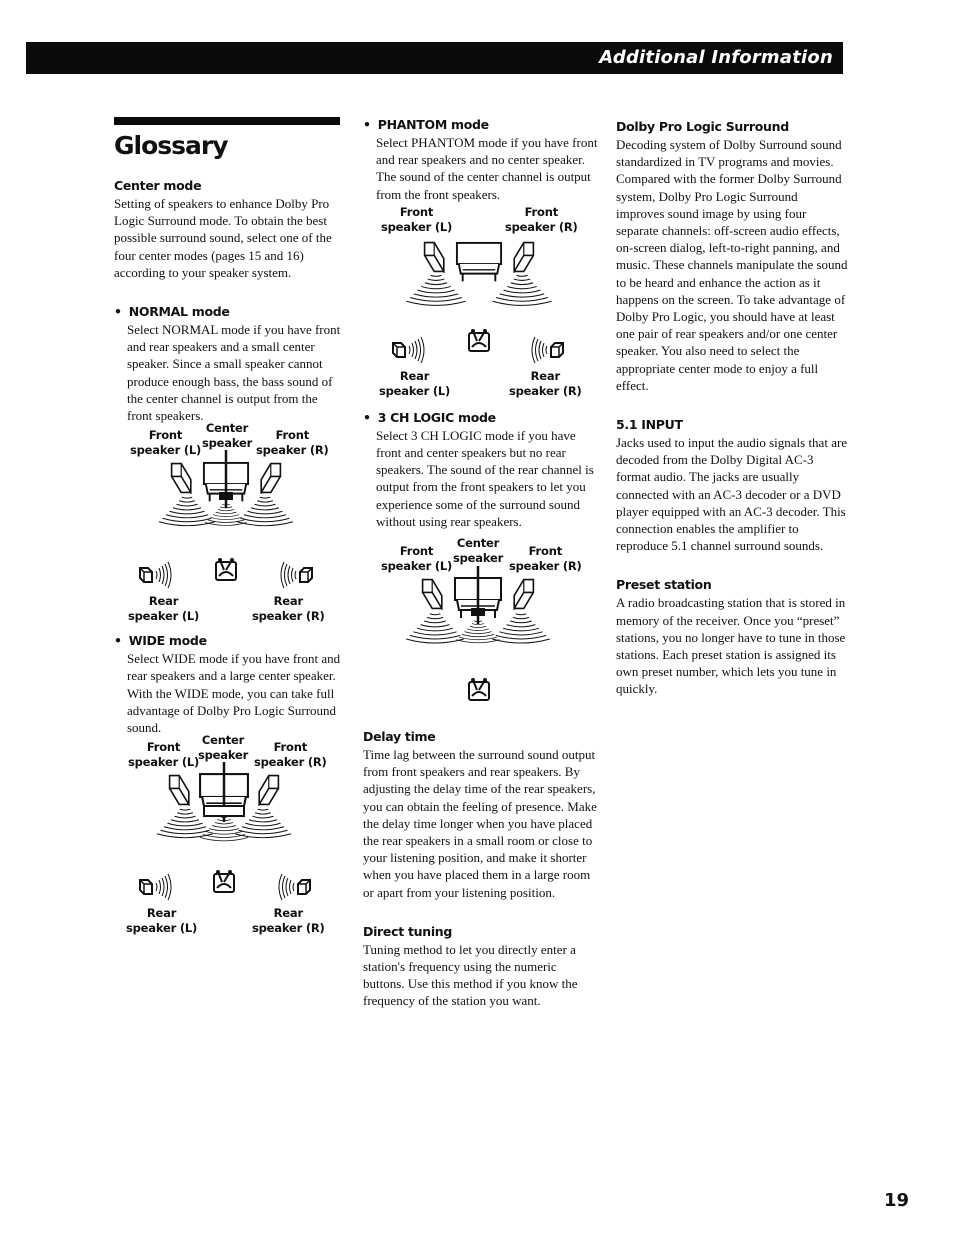 The width and height of the screenshot is (954, 1233). I want to click on center-tv-icon, so click(479, 262).